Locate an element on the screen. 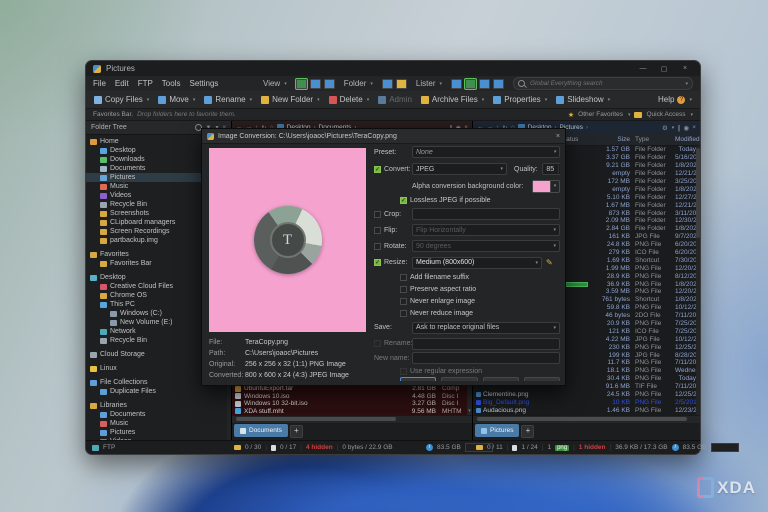 The width and height of the screenshot is (768, 512). toolbar-button: Copy Files ▾ is located at coordinates (121, 99).